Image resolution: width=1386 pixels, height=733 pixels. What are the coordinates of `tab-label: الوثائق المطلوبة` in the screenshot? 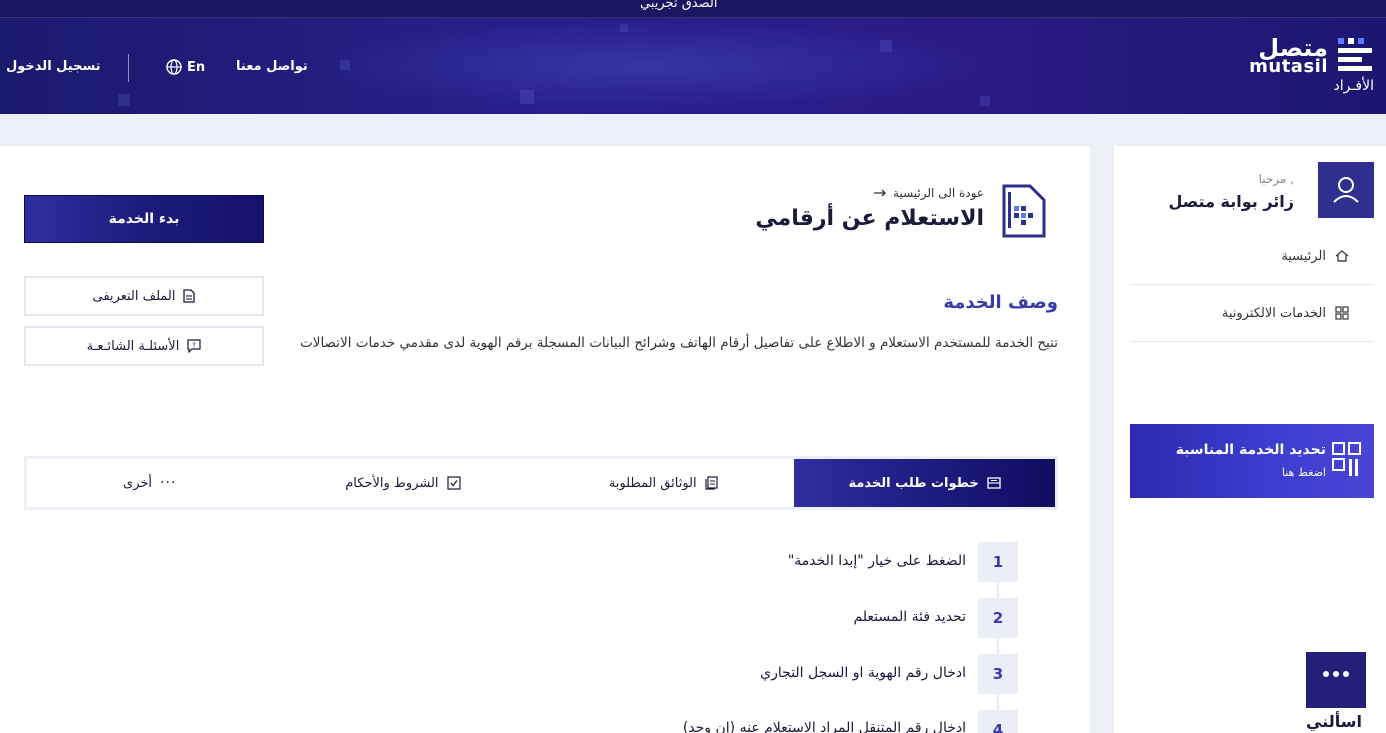 It's located at (652, 483).